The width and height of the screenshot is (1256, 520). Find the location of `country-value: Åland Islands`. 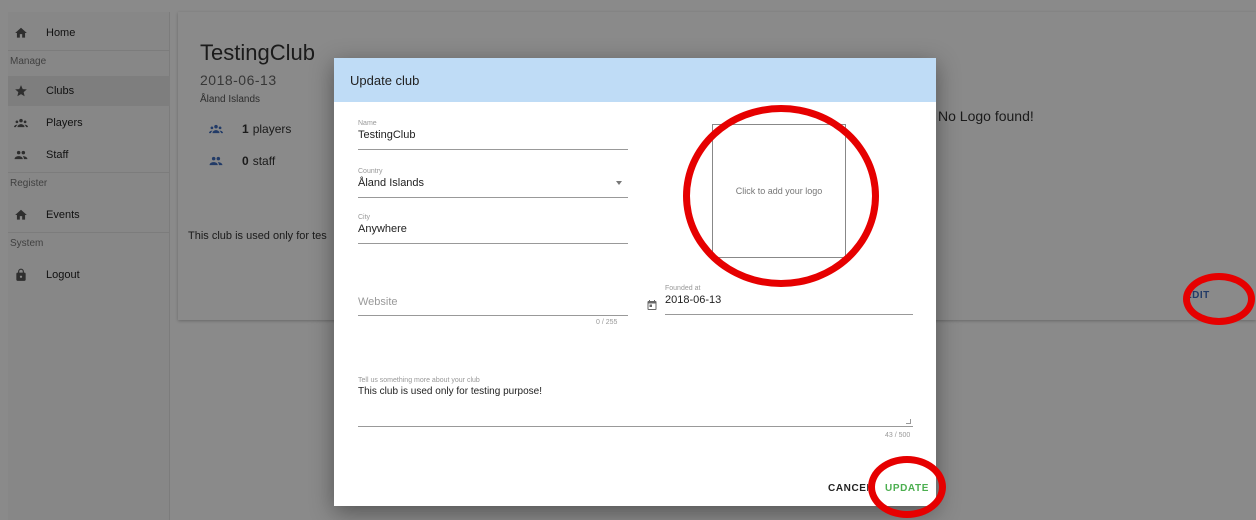

country-value: Åland Islands is located at coordinates (391, 183).